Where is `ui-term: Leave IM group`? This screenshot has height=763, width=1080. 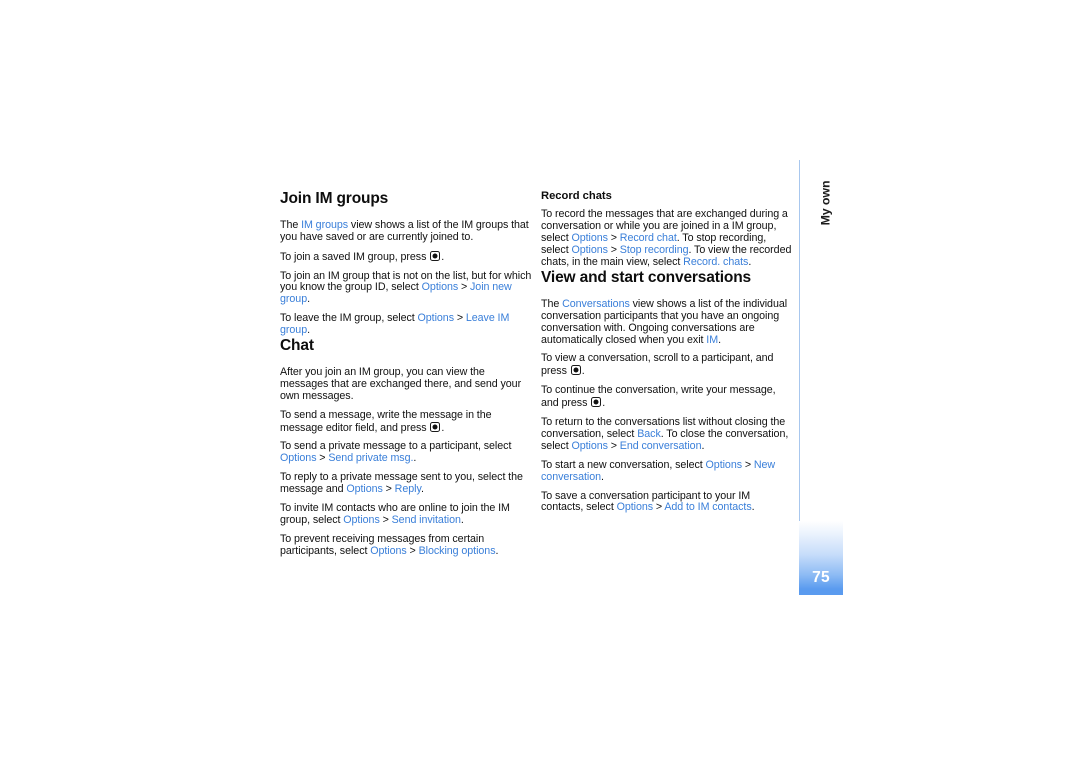
ui-term: Leave IM group is located at coordinates (395, 324).